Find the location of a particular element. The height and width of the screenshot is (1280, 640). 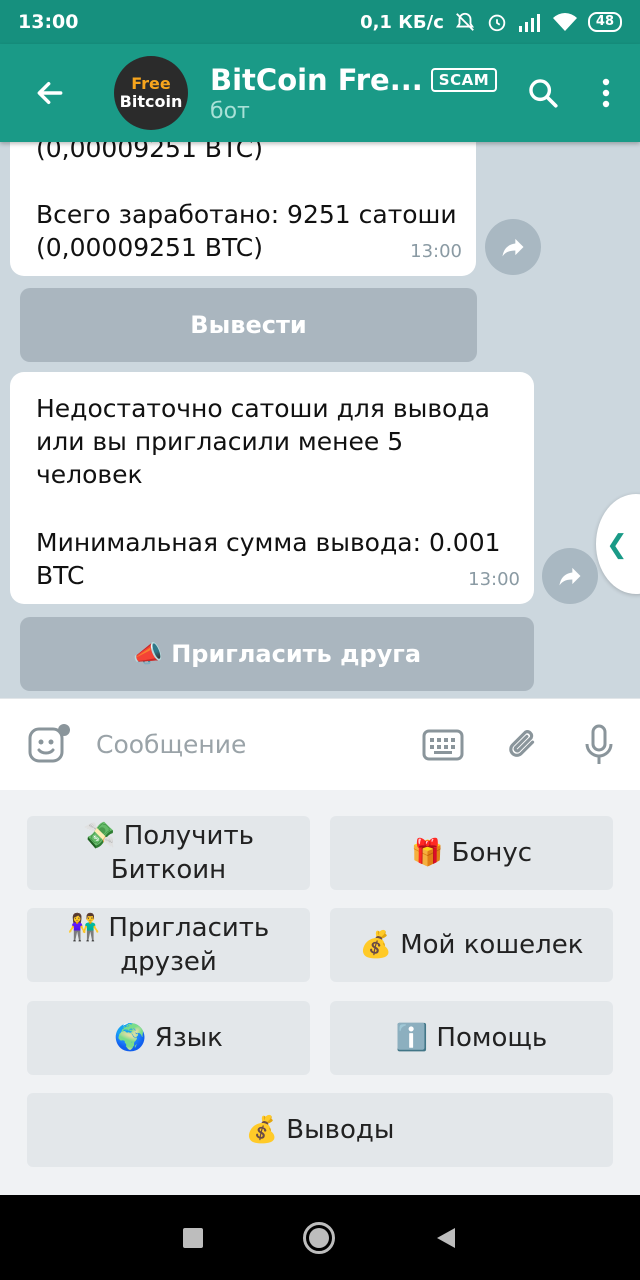

more-vertical-icon is located at coordinates (606, 93).